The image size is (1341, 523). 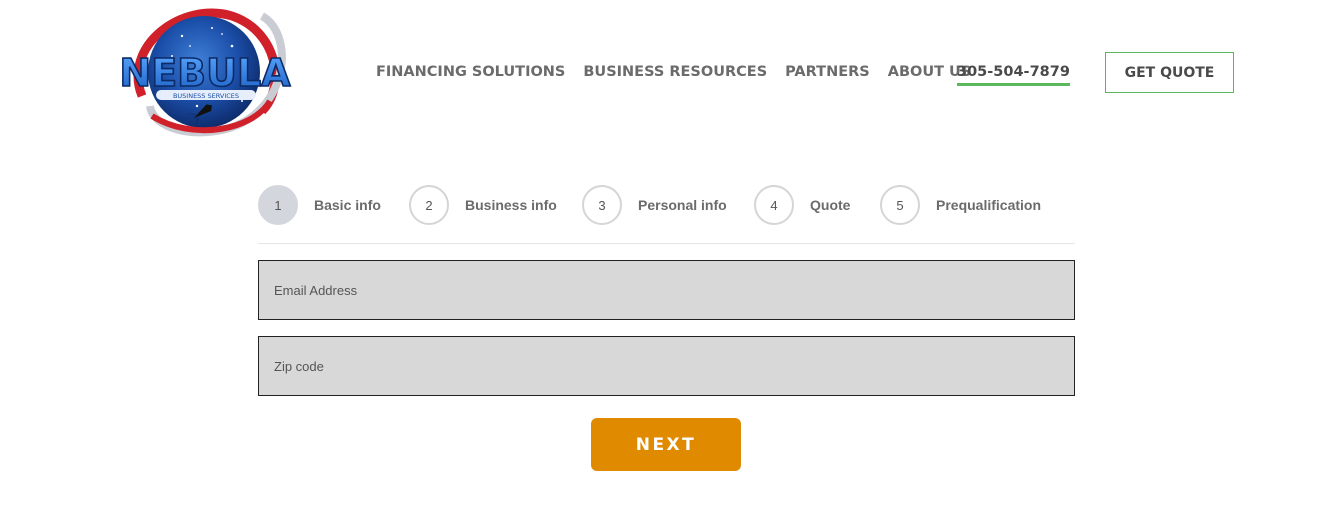 I want to click on nebula-logo-icon: NEBULA BUSINESS SERVICES, so click(x=205, y=72).